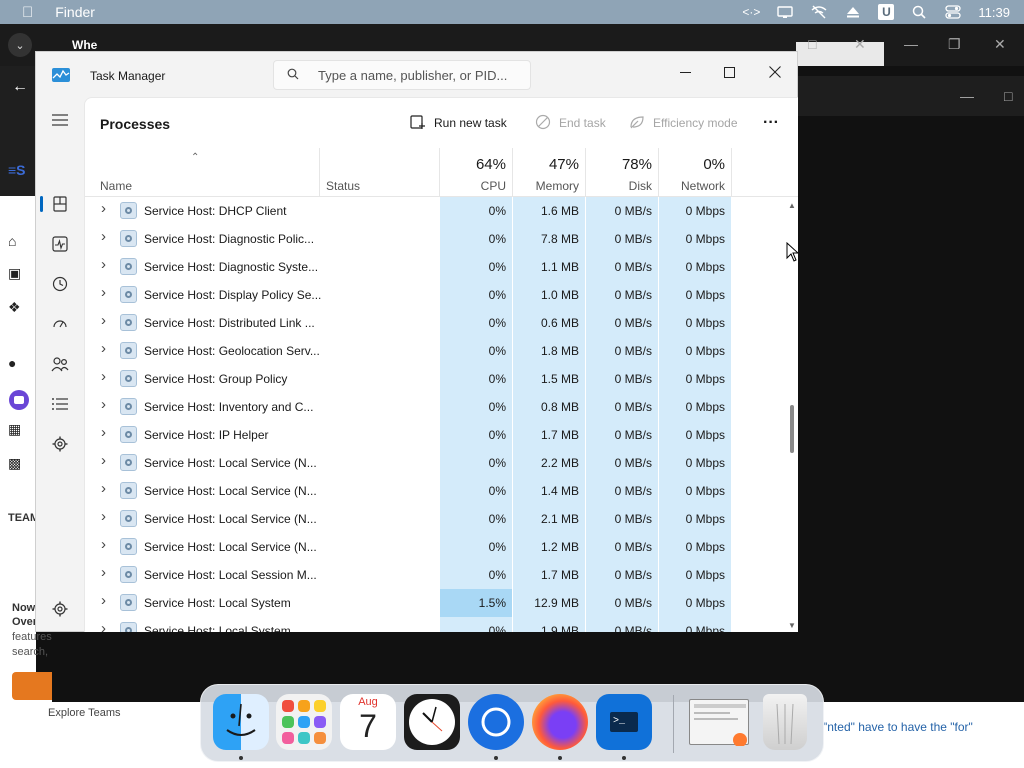  I want to click on wifi-off-icon, so click(819, 12).